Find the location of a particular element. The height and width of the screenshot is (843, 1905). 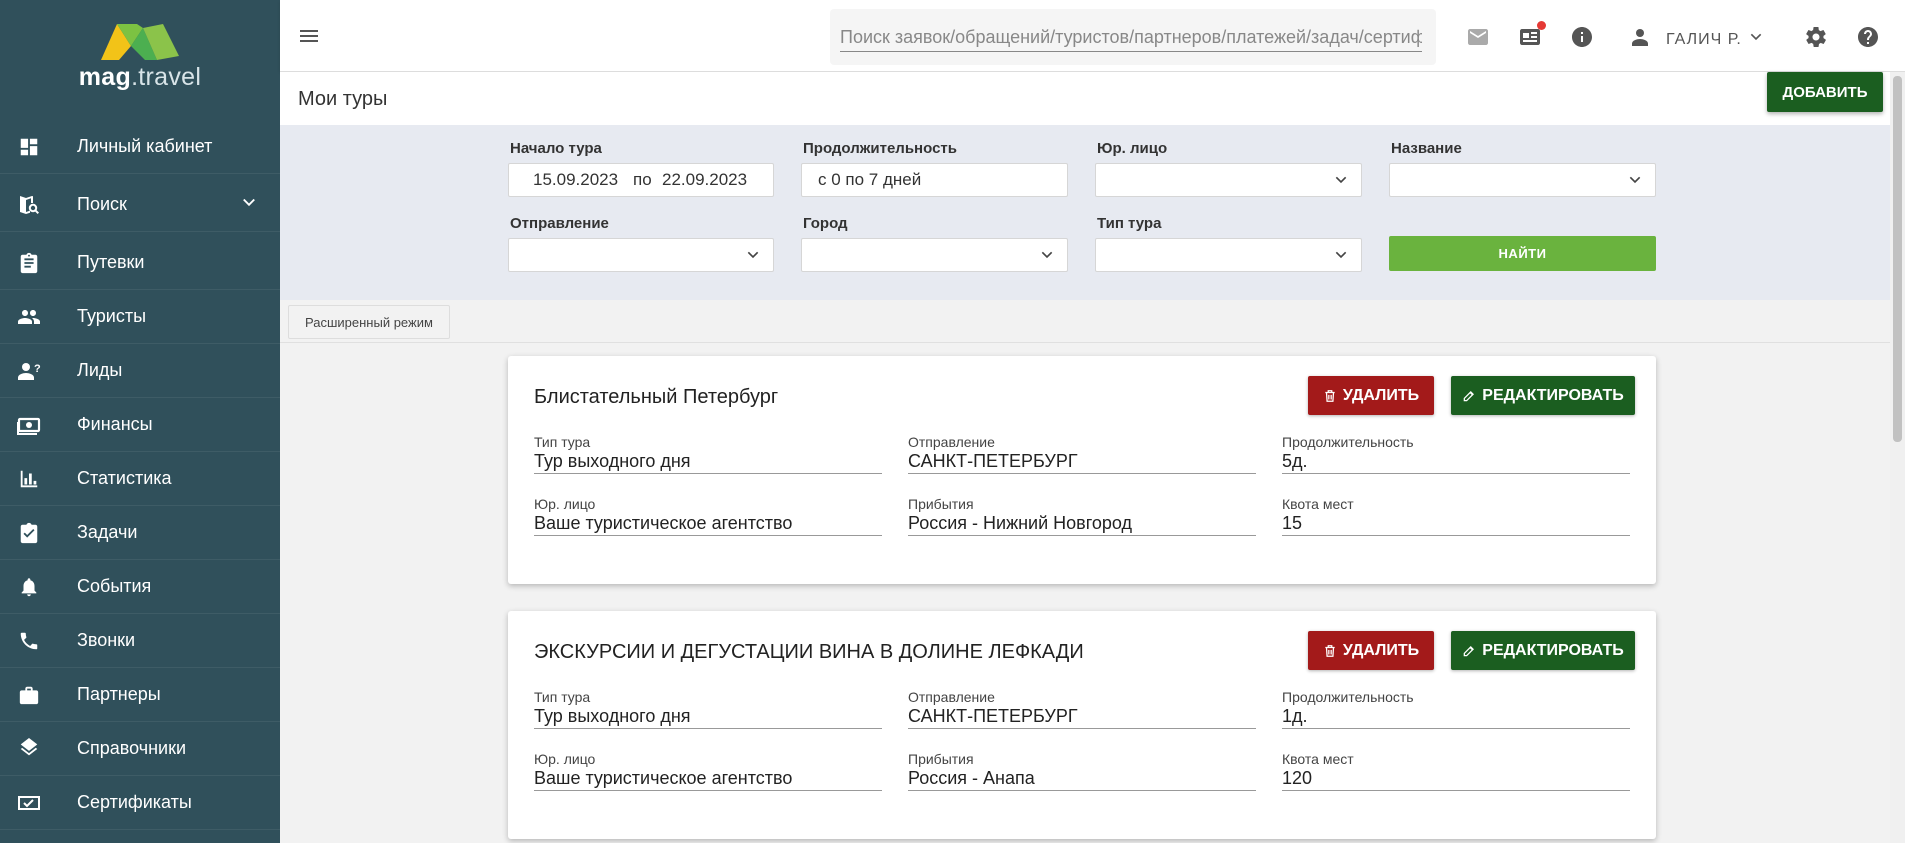

page-title: Мои туры is located at coordinates (343, 99).